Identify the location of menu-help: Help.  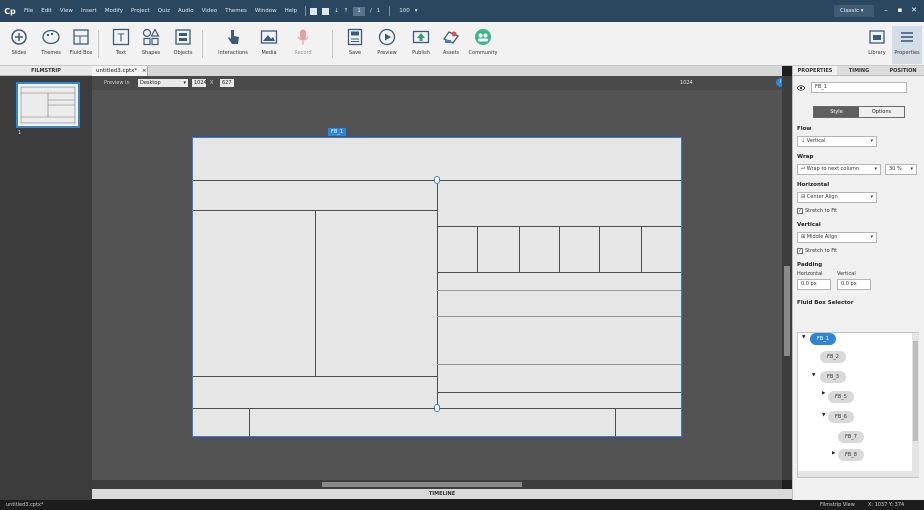
(291, 11).